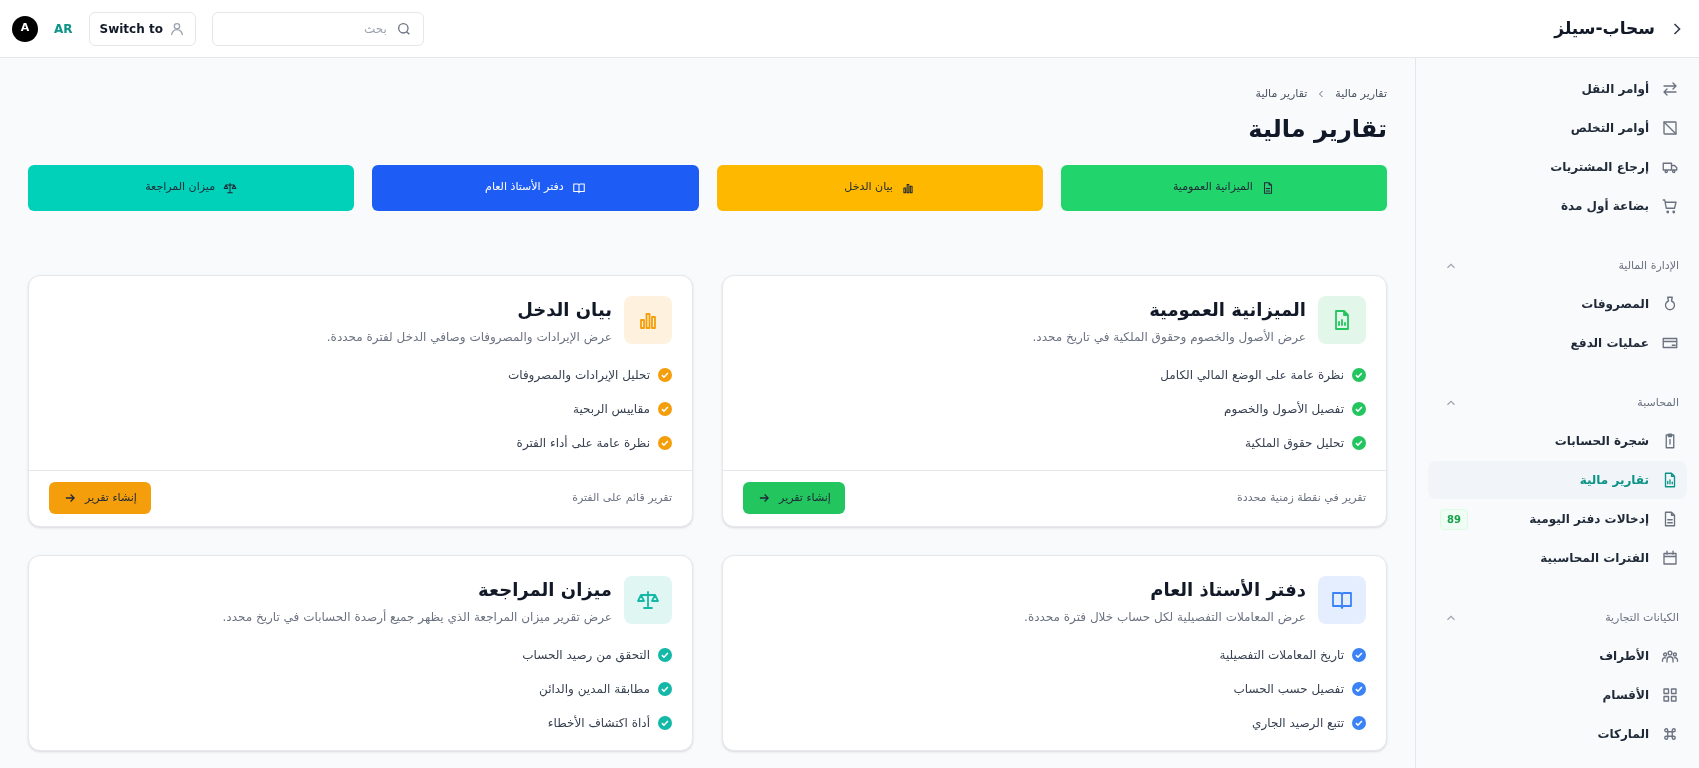 The width and height of the screenshot is (1699, 768). I want to click on sidebar-item: شجرة الحسابات, so click(1557, 441).